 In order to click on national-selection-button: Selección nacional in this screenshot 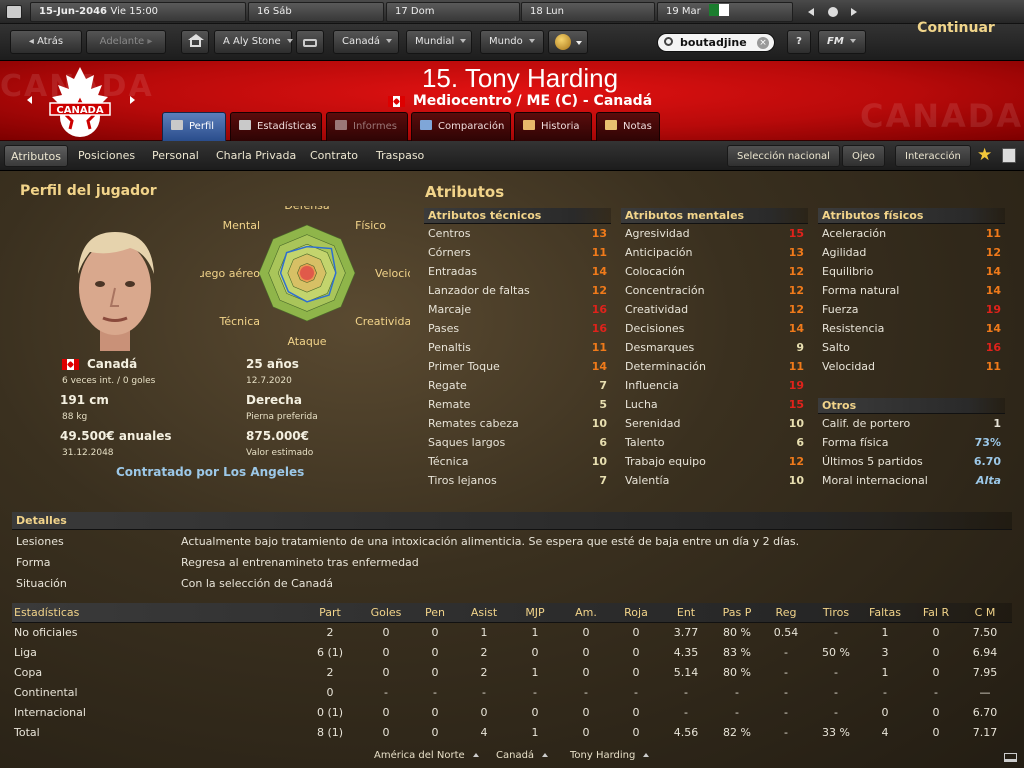, I will do `click(783, 156)`.